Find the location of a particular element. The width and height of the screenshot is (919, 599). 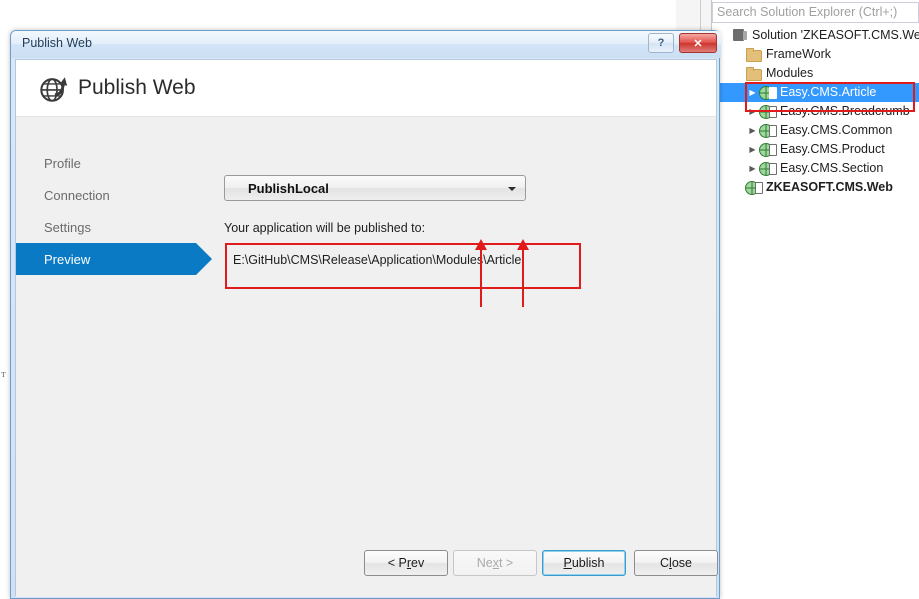

globe-publish-icon is located at coordinates (54, 89).